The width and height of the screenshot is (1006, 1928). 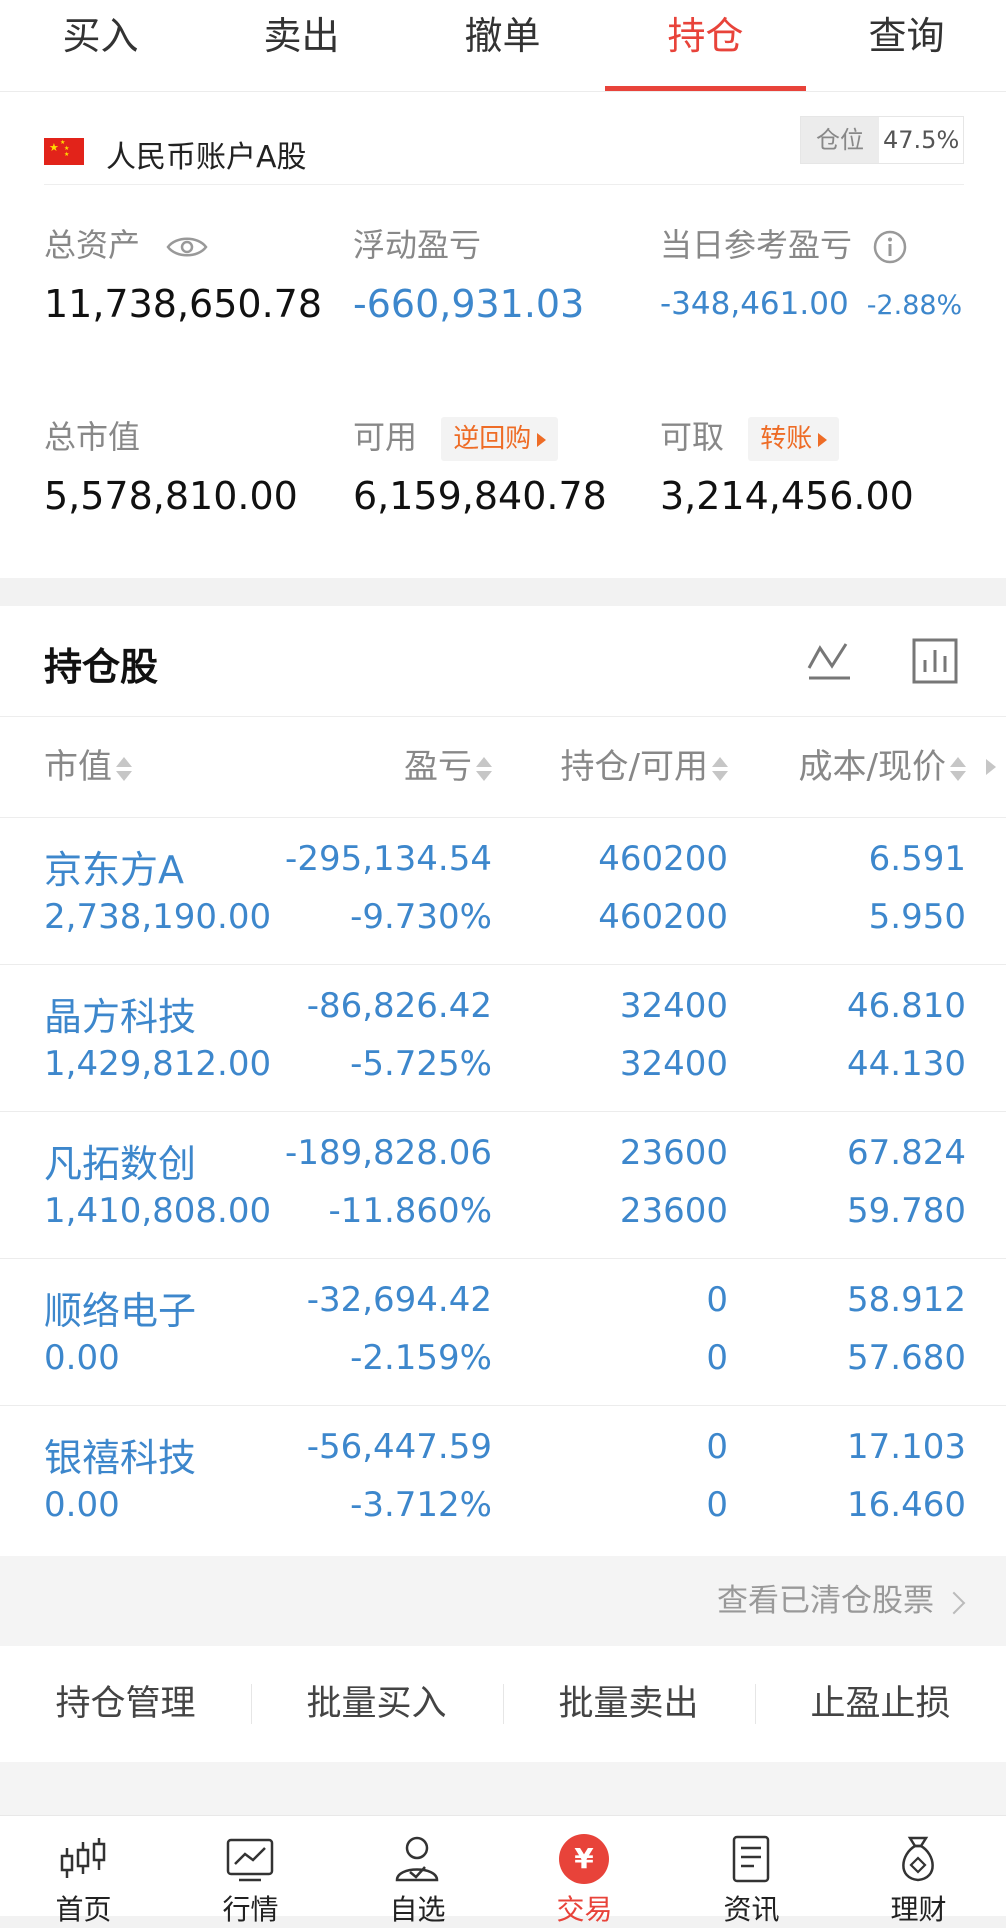 What do you see at coordinates (503, 767) in the screenshot?
I see `holdings-table-header: 市值 盈亏 持仓/可用 成本/现价` at bounding box center [503, 767].